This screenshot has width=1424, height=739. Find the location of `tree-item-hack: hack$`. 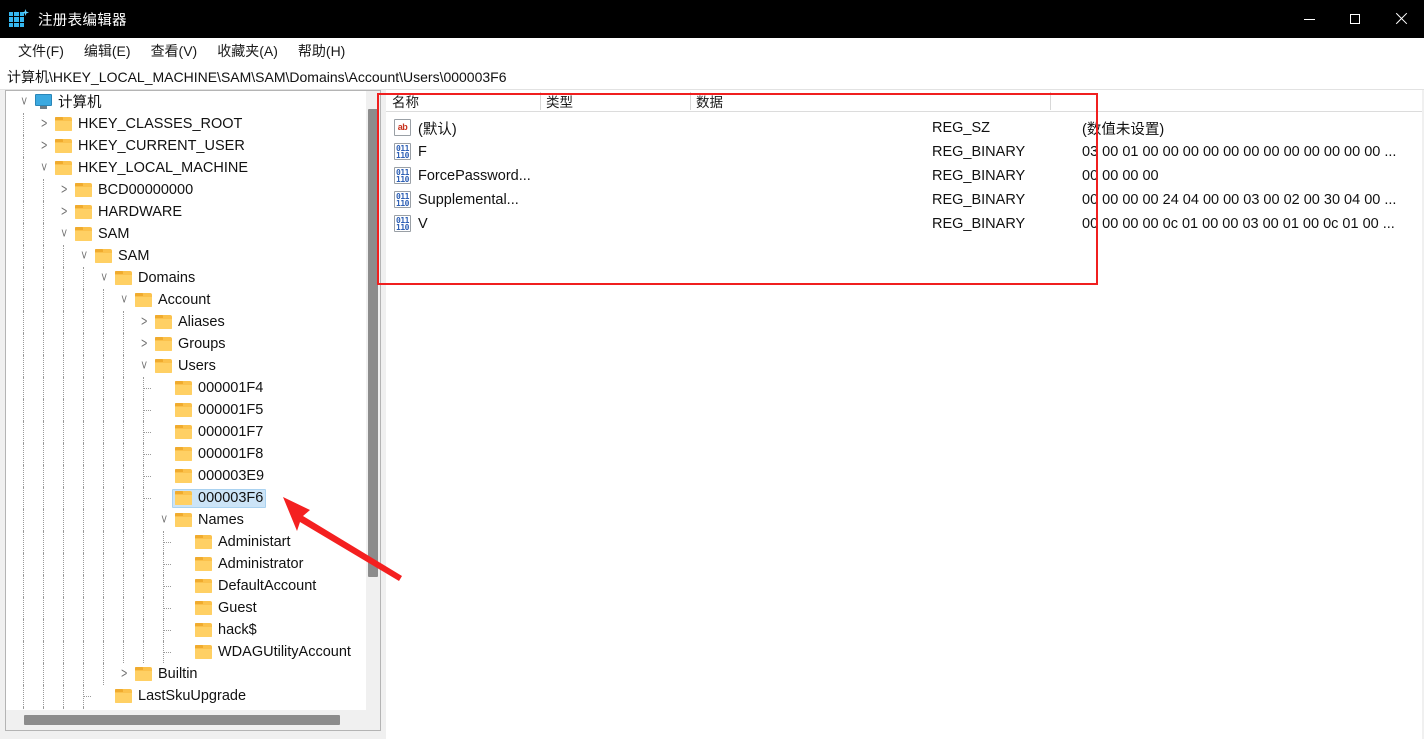

tree-item-hack: hack$ is located at coordinates (193, 630).